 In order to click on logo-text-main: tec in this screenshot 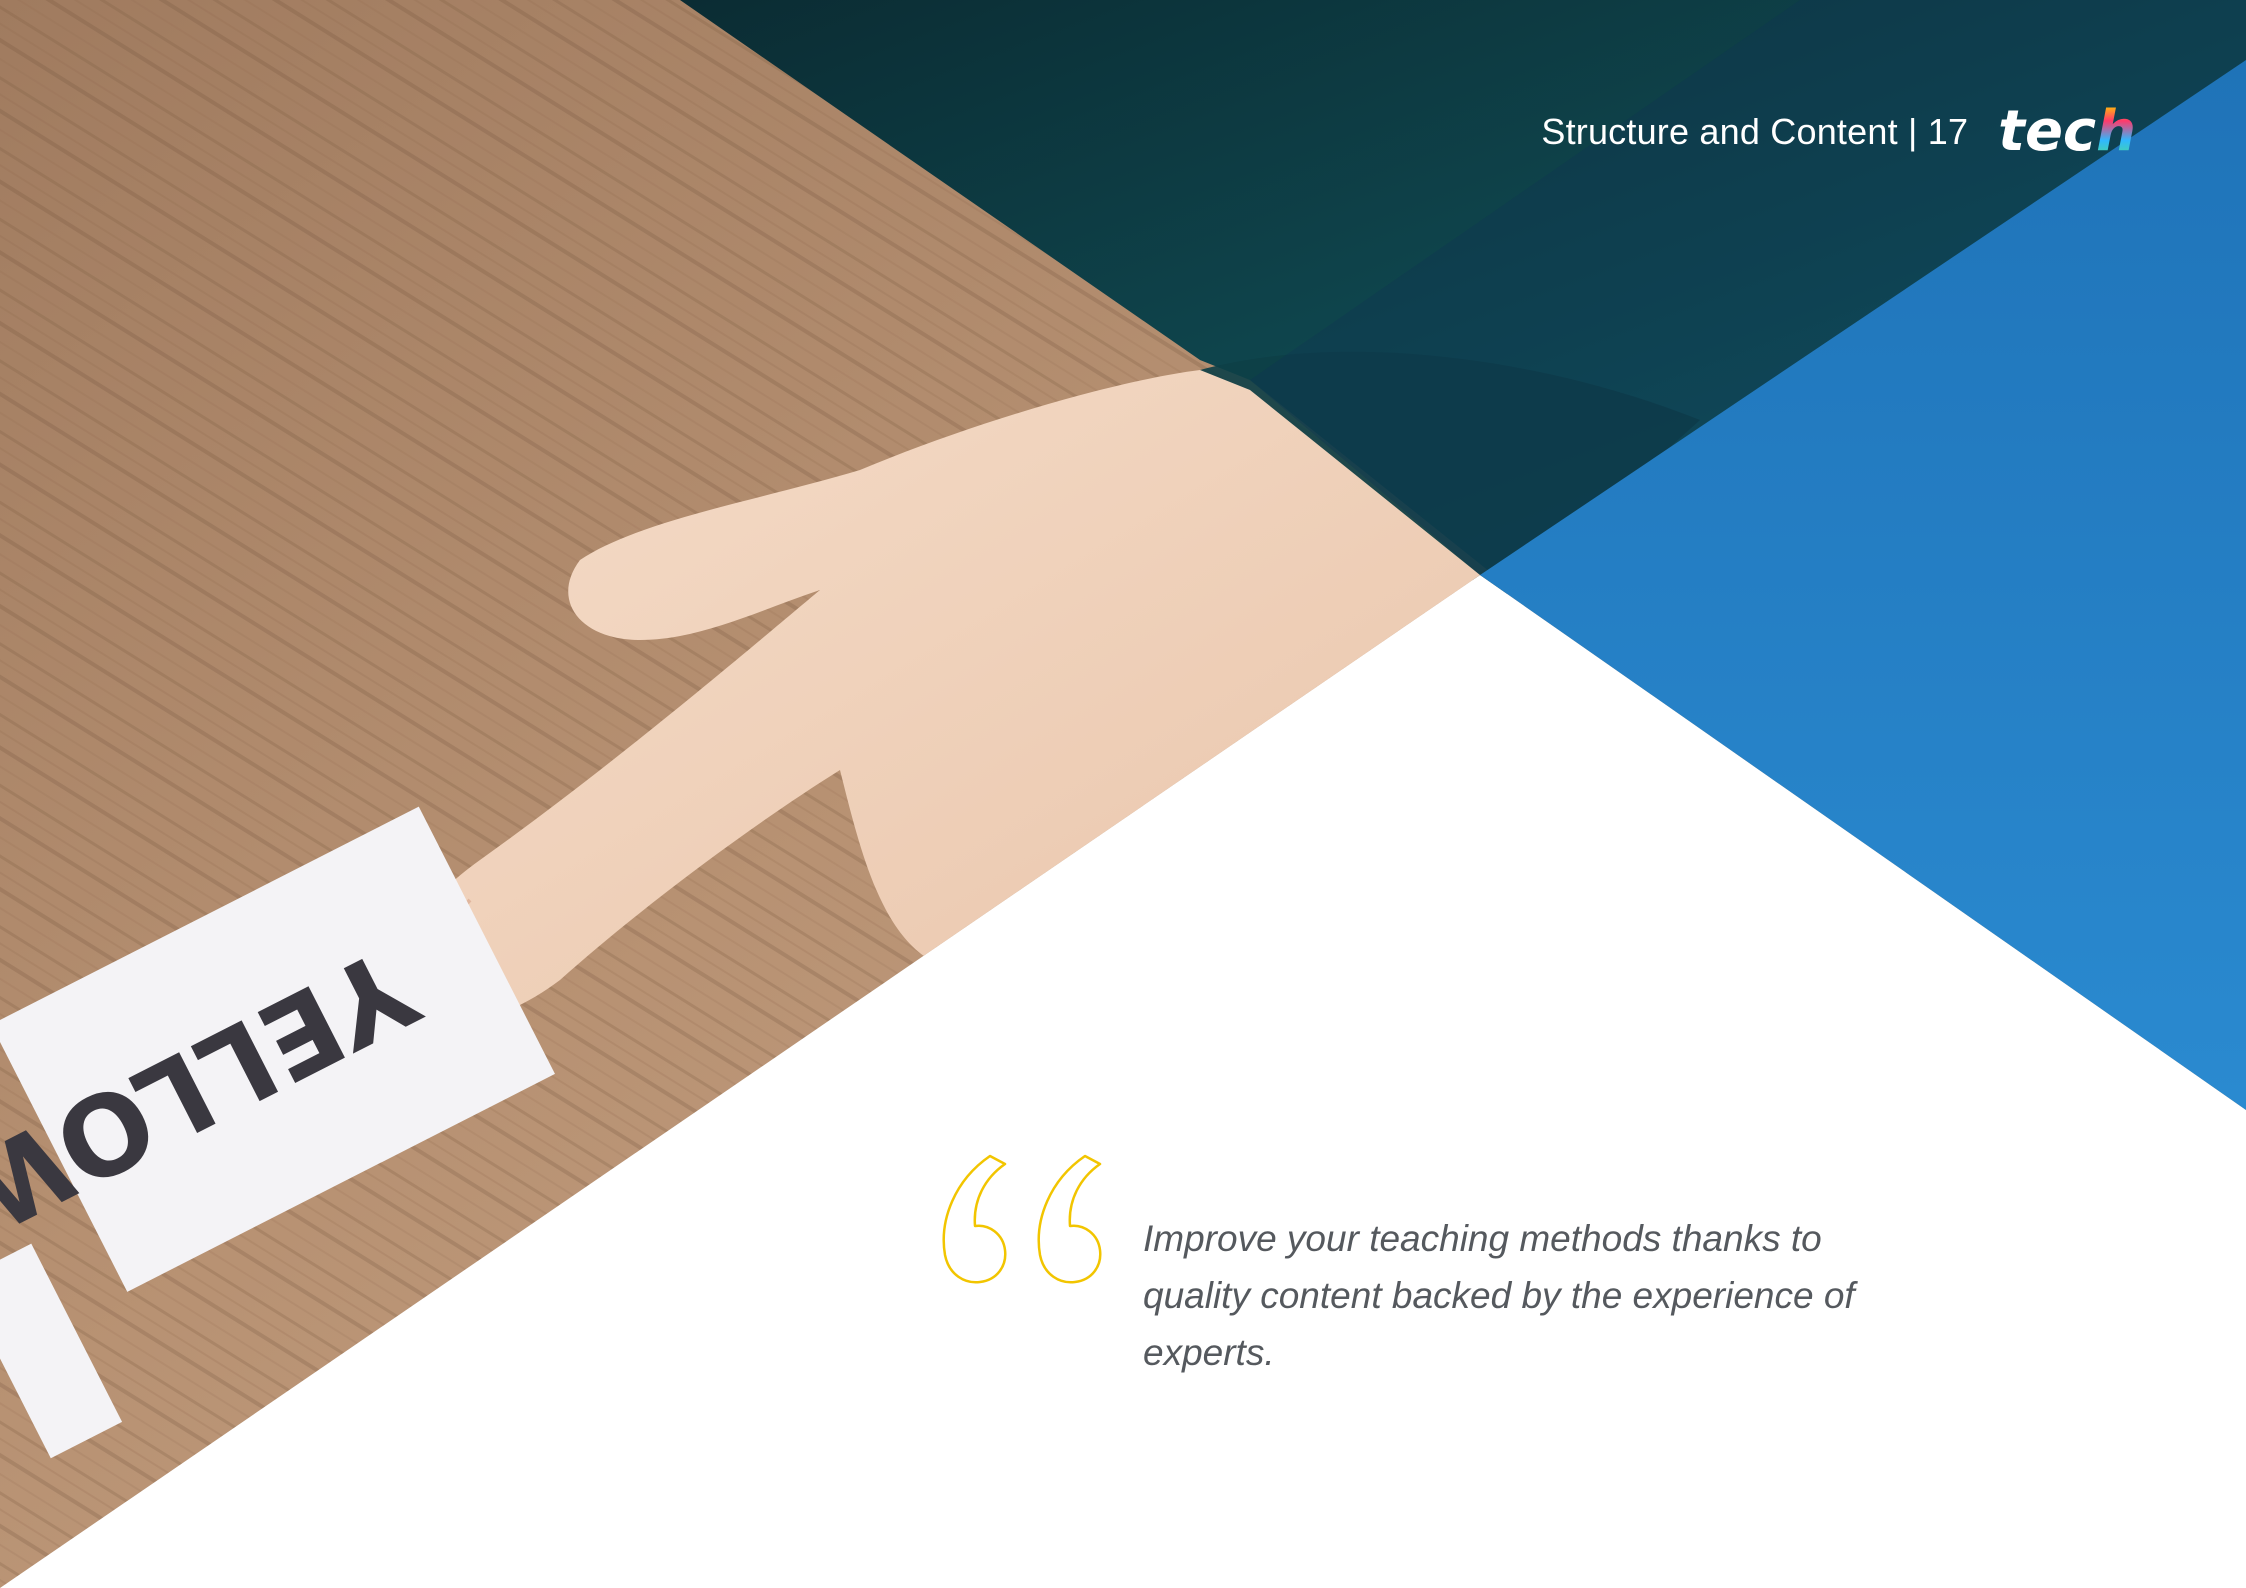, I will do `click(2047, 131)`.